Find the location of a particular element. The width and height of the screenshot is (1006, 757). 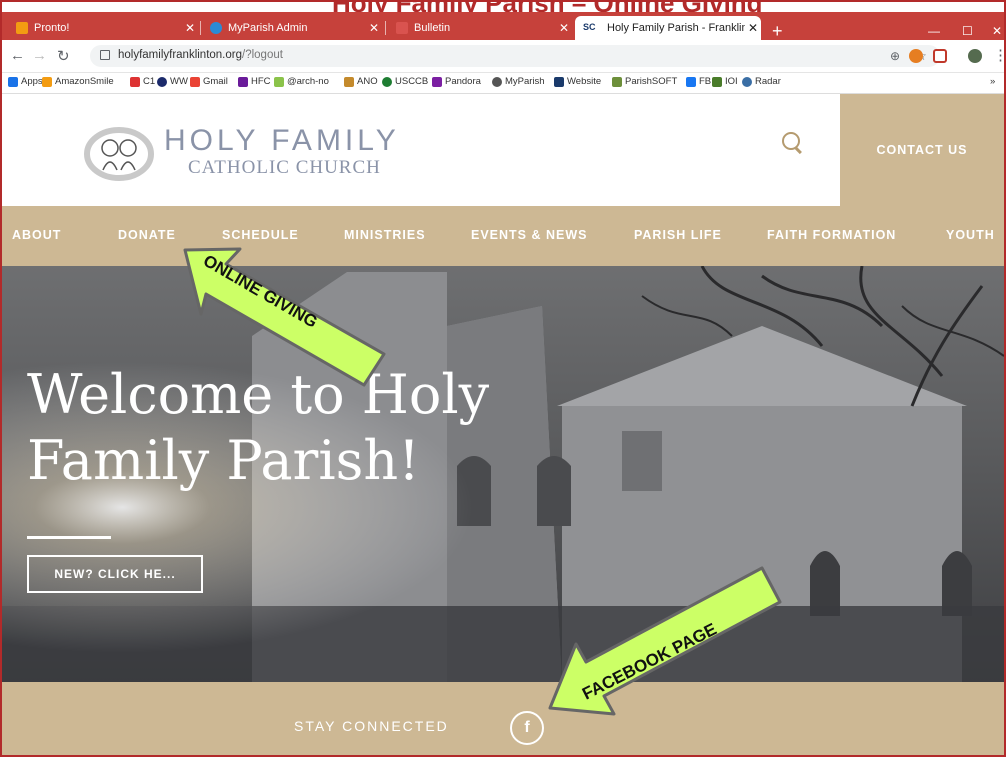

facebook-page-arrow: FACEBOOK PAGE is located at coordinates (665, 641).